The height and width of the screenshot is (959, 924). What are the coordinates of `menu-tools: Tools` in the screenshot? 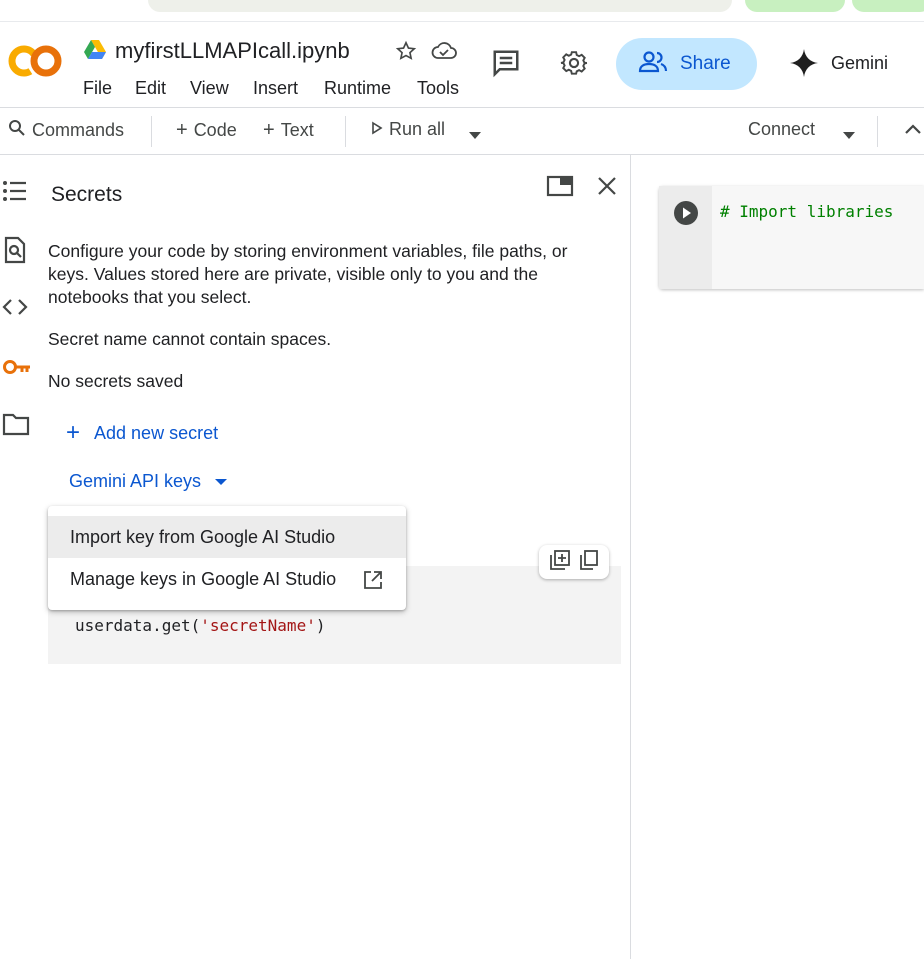 It's located at (438, 88).